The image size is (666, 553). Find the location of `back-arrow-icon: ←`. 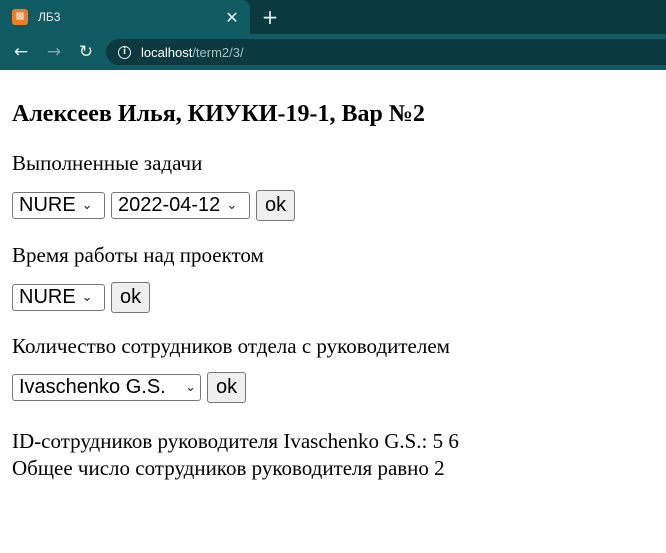

back-arrow-icon: ← is located at coordinates (21, 52).